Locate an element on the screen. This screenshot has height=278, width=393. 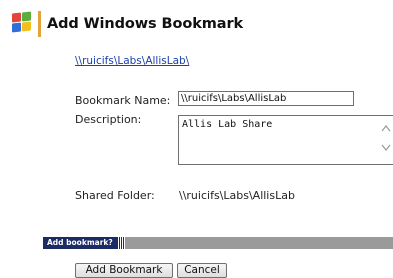
confirm-bar-label: Add bookmark? is located at coordinates (80, 243).